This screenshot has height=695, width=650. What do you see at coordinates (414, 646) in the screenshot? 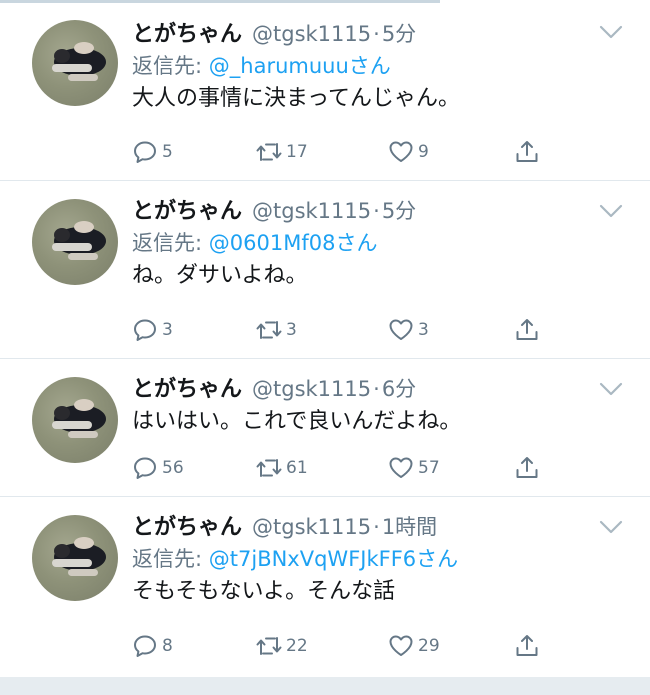
I see `like-button: 29` at bounding box center [414, 646].